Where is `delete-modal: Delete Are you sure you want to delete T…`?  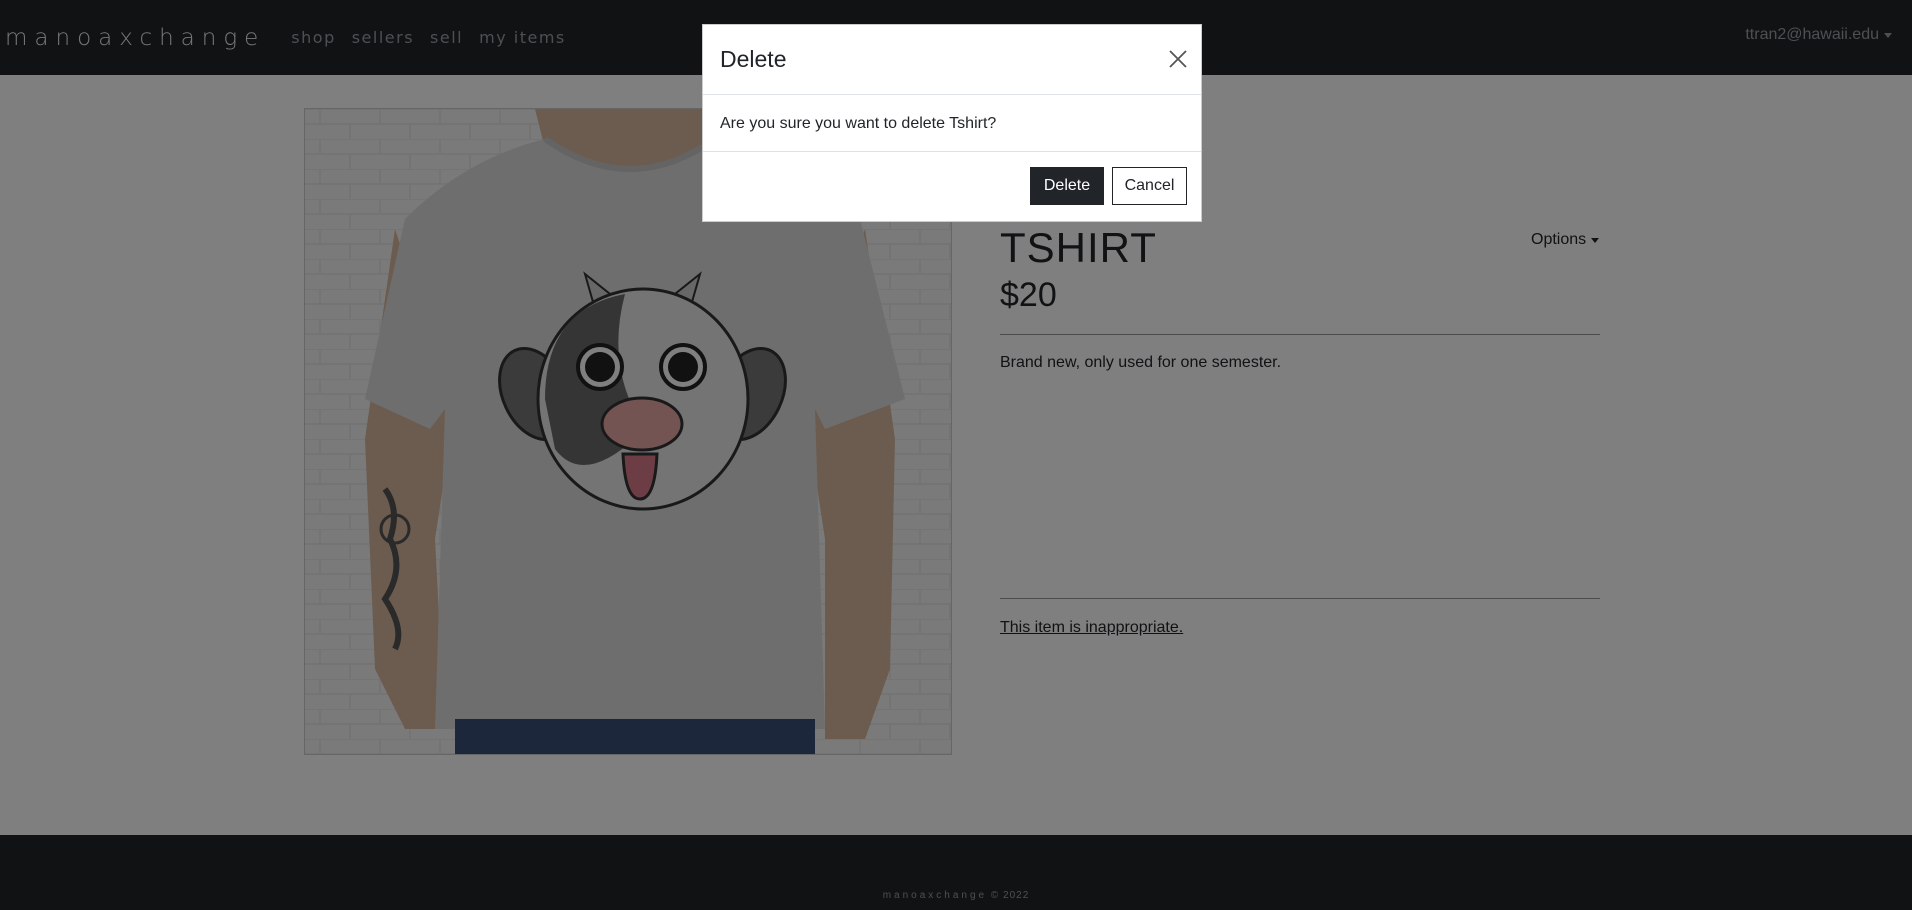
delete-modal: Delete Are you sure you want to delete T… is located at coordinates (952, 123).